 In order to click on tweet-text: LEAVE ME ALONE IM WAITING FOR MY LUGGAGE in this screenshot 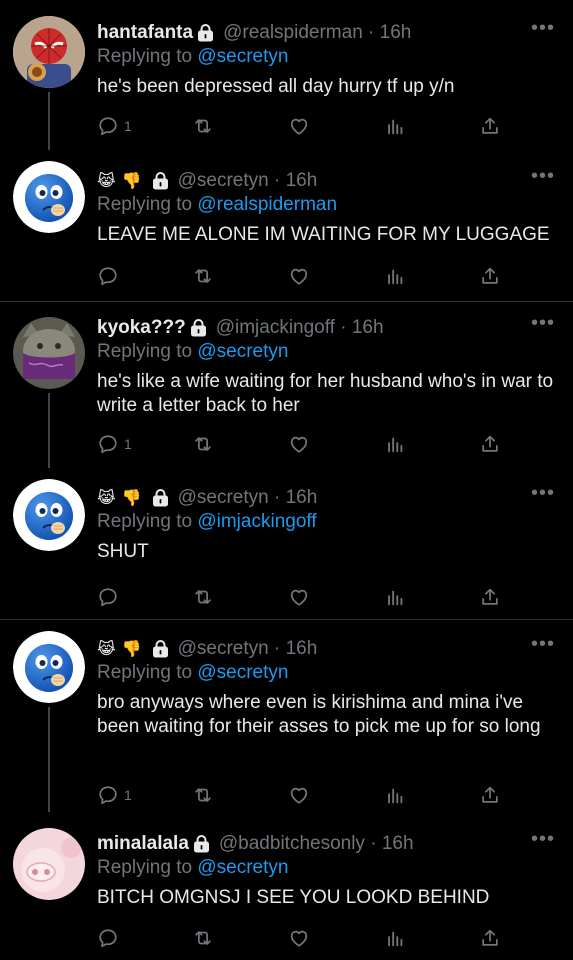, I will do `click(323, 234)`.